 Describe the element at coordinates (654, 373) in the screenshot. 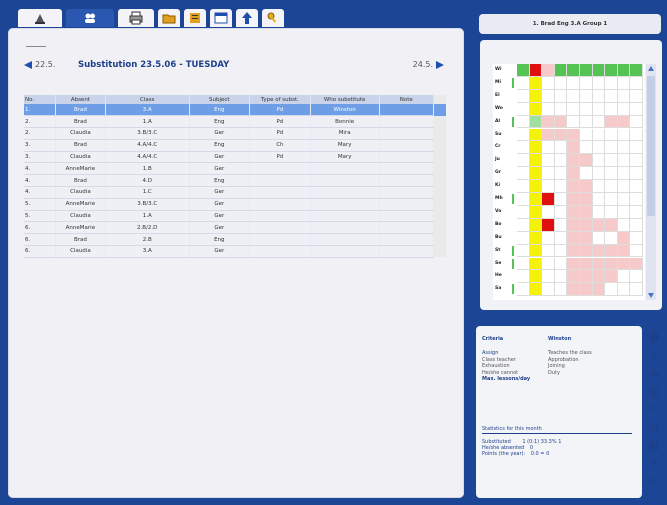

I see `bar-icon: ▬` at that location.